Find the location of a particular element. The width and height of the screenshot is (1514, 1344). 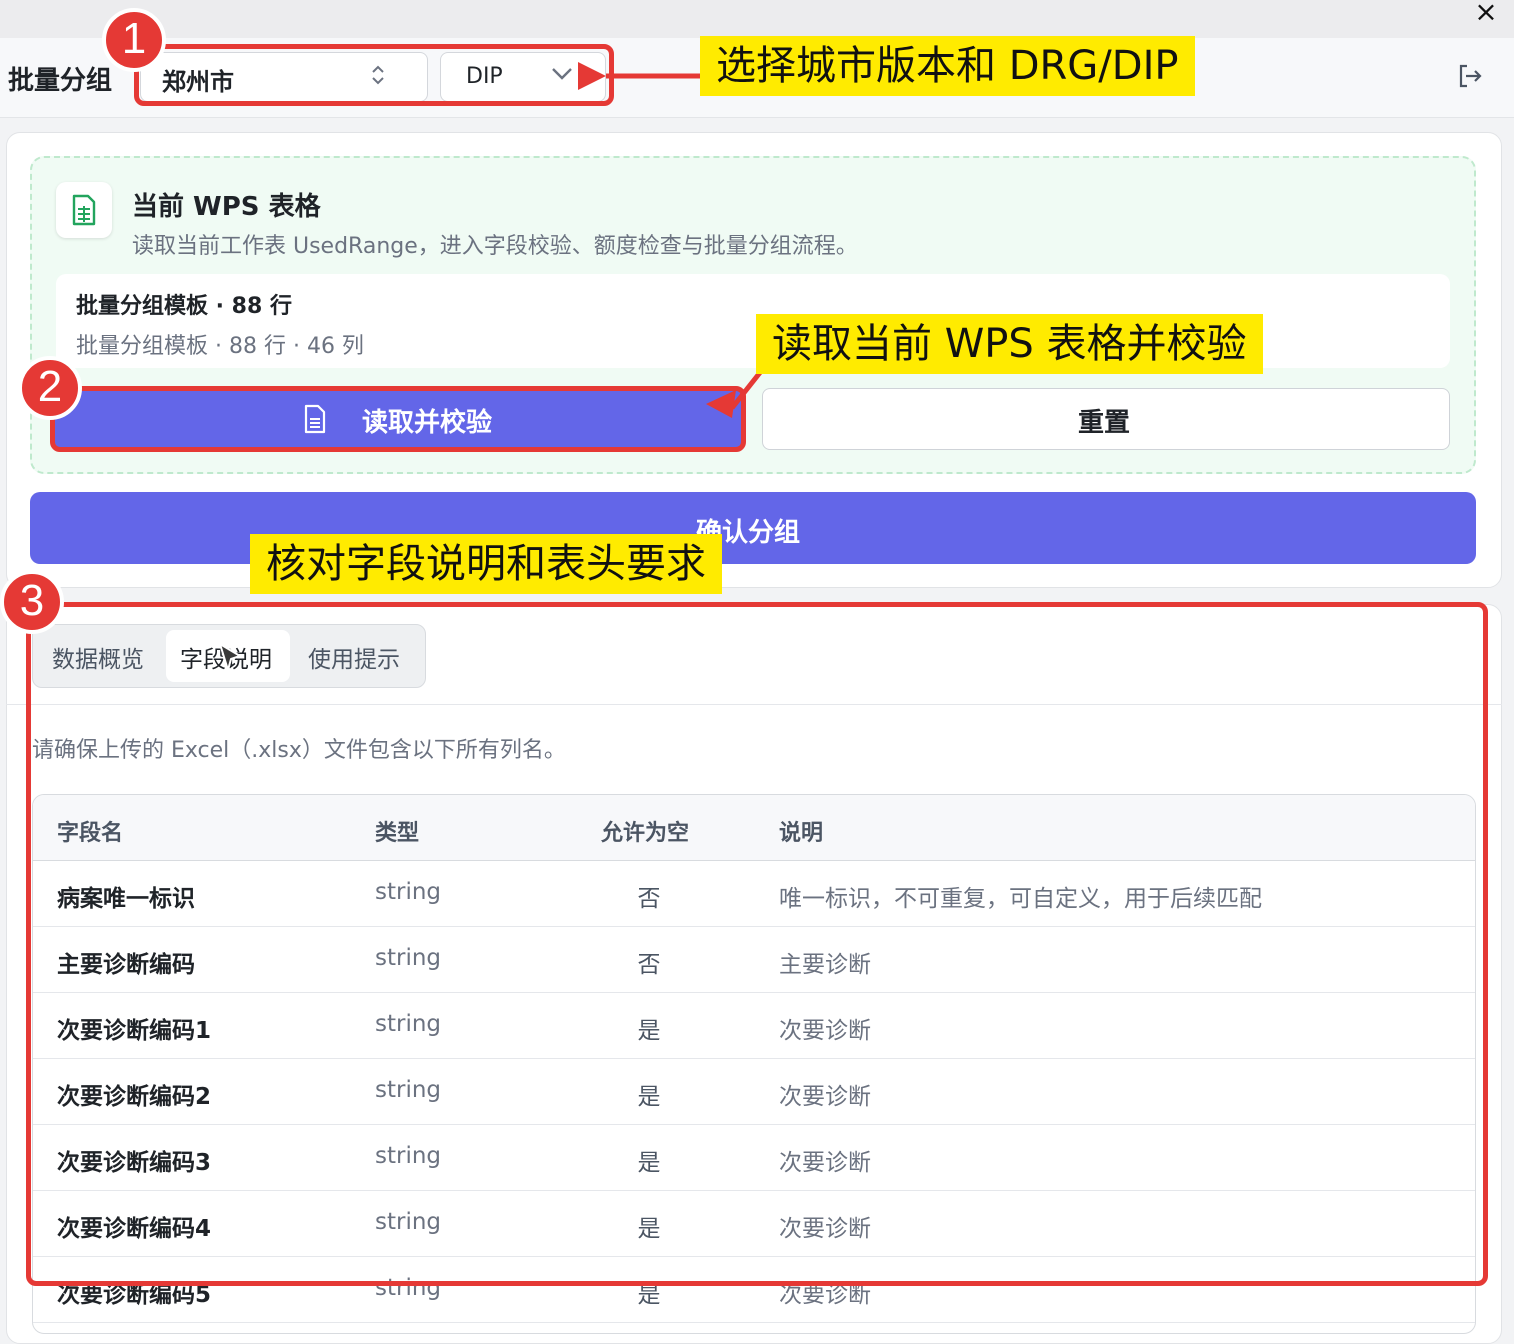

annotation-arrows is located at coordinates (671, 240).